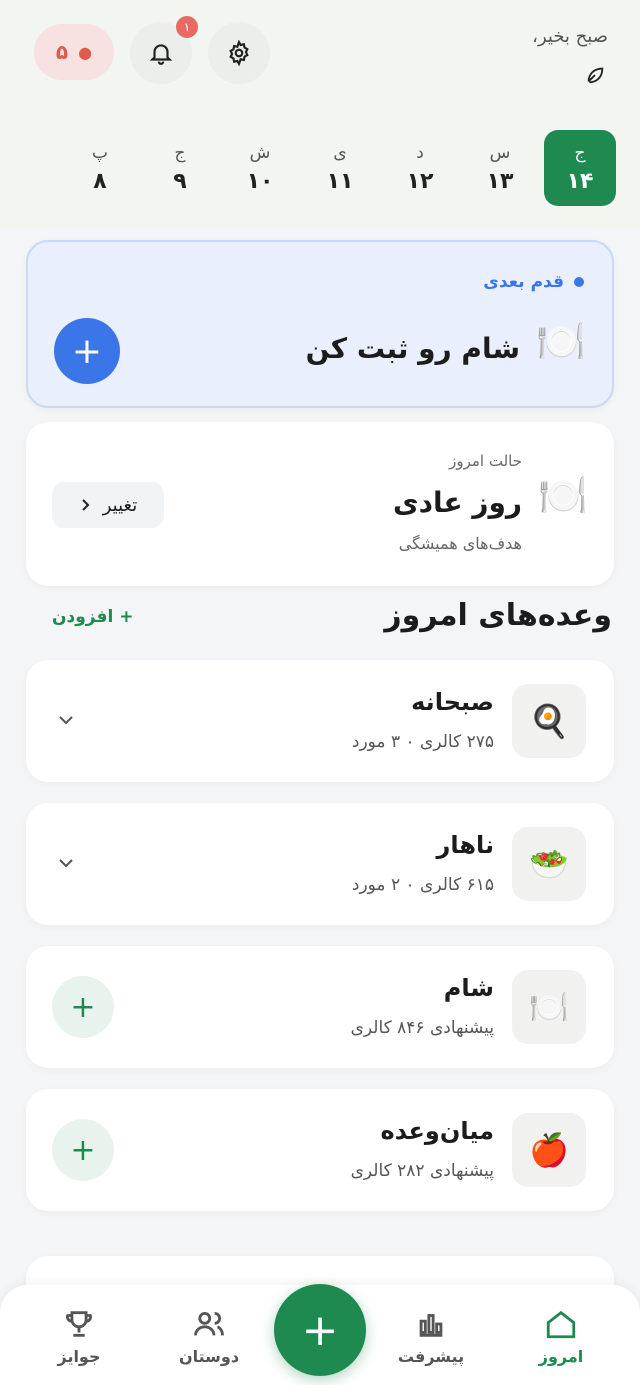 The width and height of the screenshot is (640, 1385). What do you see at coordinates (570, 36) in the screenshot?
I see `greeting-text: صبح بخیر،` at bounding box center [570, 36].